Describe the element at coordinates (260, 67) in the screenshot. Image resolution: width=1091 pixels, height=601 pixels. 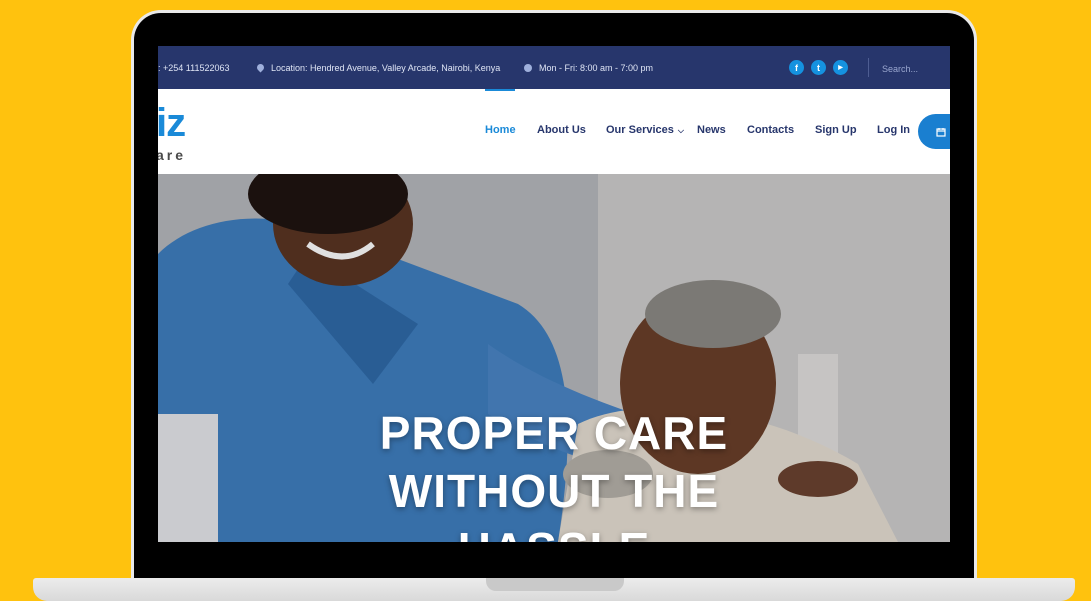
I see `location-pin-icon` at that location.